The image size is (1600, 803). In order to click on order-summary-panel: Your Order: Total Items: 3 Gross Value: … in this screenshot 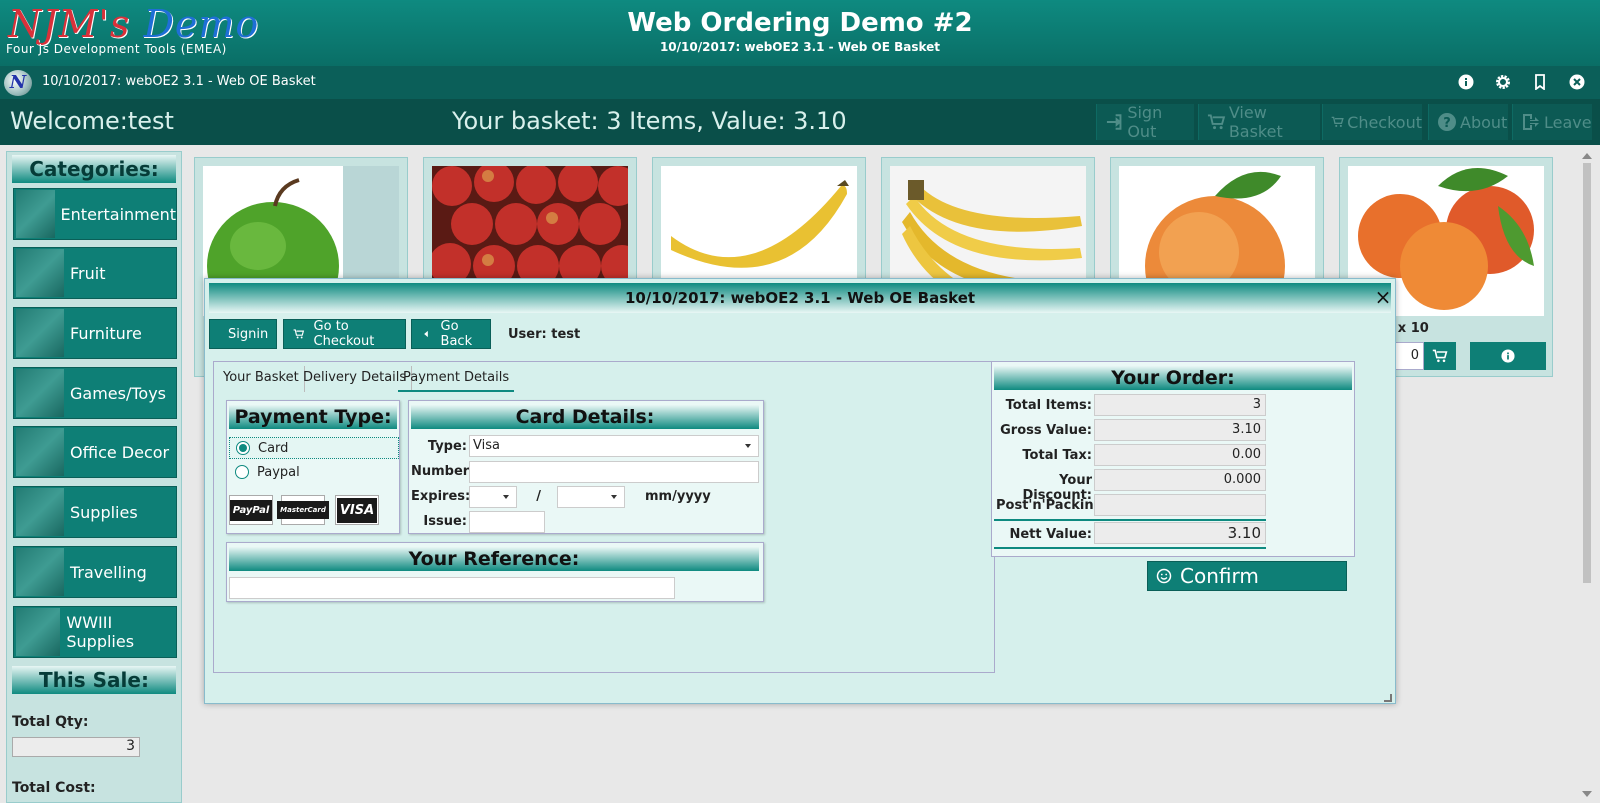, I will do `click(1173, 459)`.